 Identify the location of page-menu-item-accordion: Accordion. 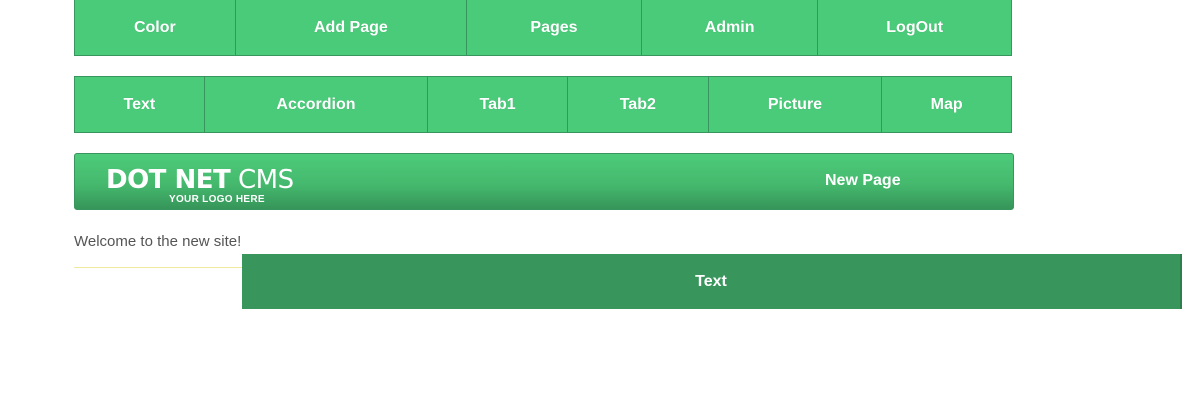
(317, 104).